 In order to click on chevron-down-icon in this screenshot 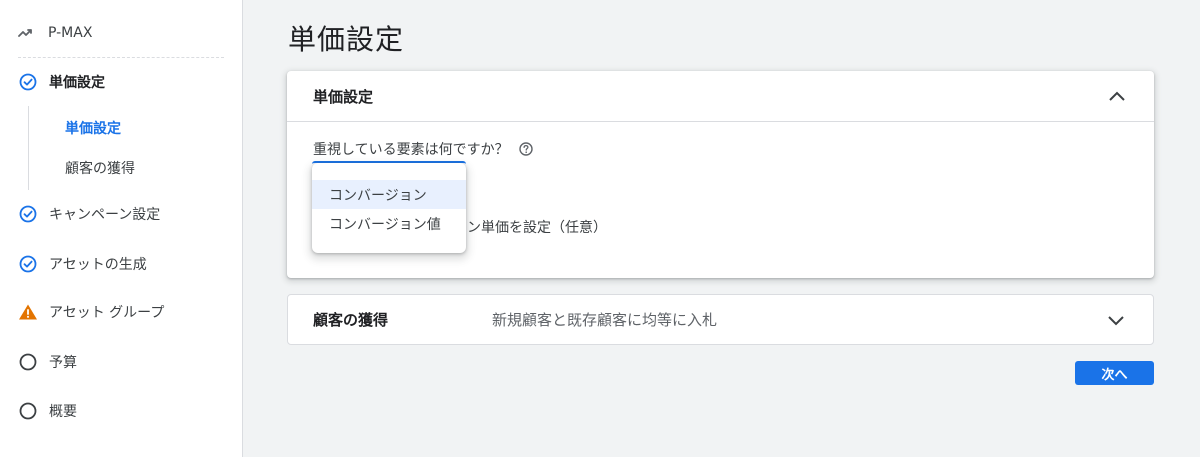, I will do `click(1116, 320)`.